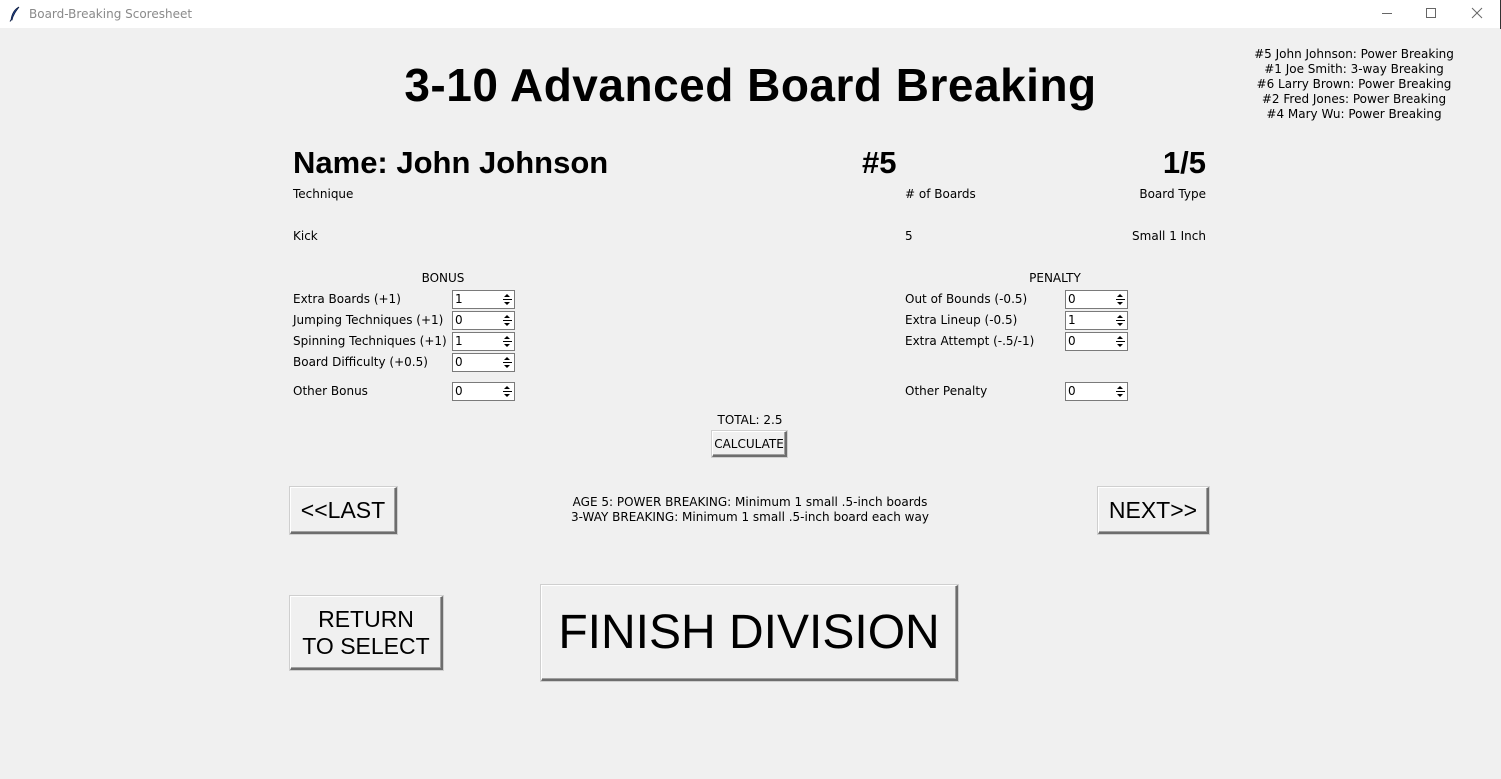  I want to click on return-label-line2: TO SELECT, so click(366, 645).